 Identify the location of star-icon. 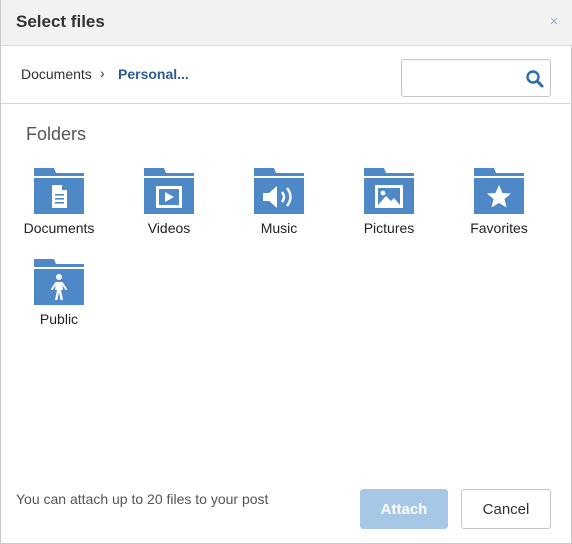
(499, 191).